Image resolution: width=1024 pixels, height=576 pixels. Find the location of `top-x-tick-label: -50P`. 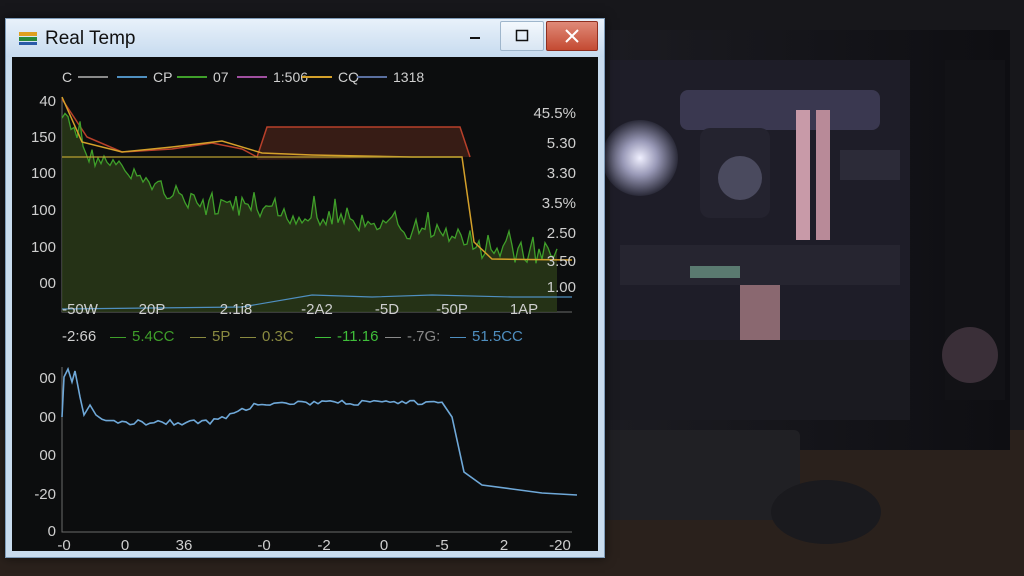

top-x-tick-label: -50P is located at coordinates (452, 309).